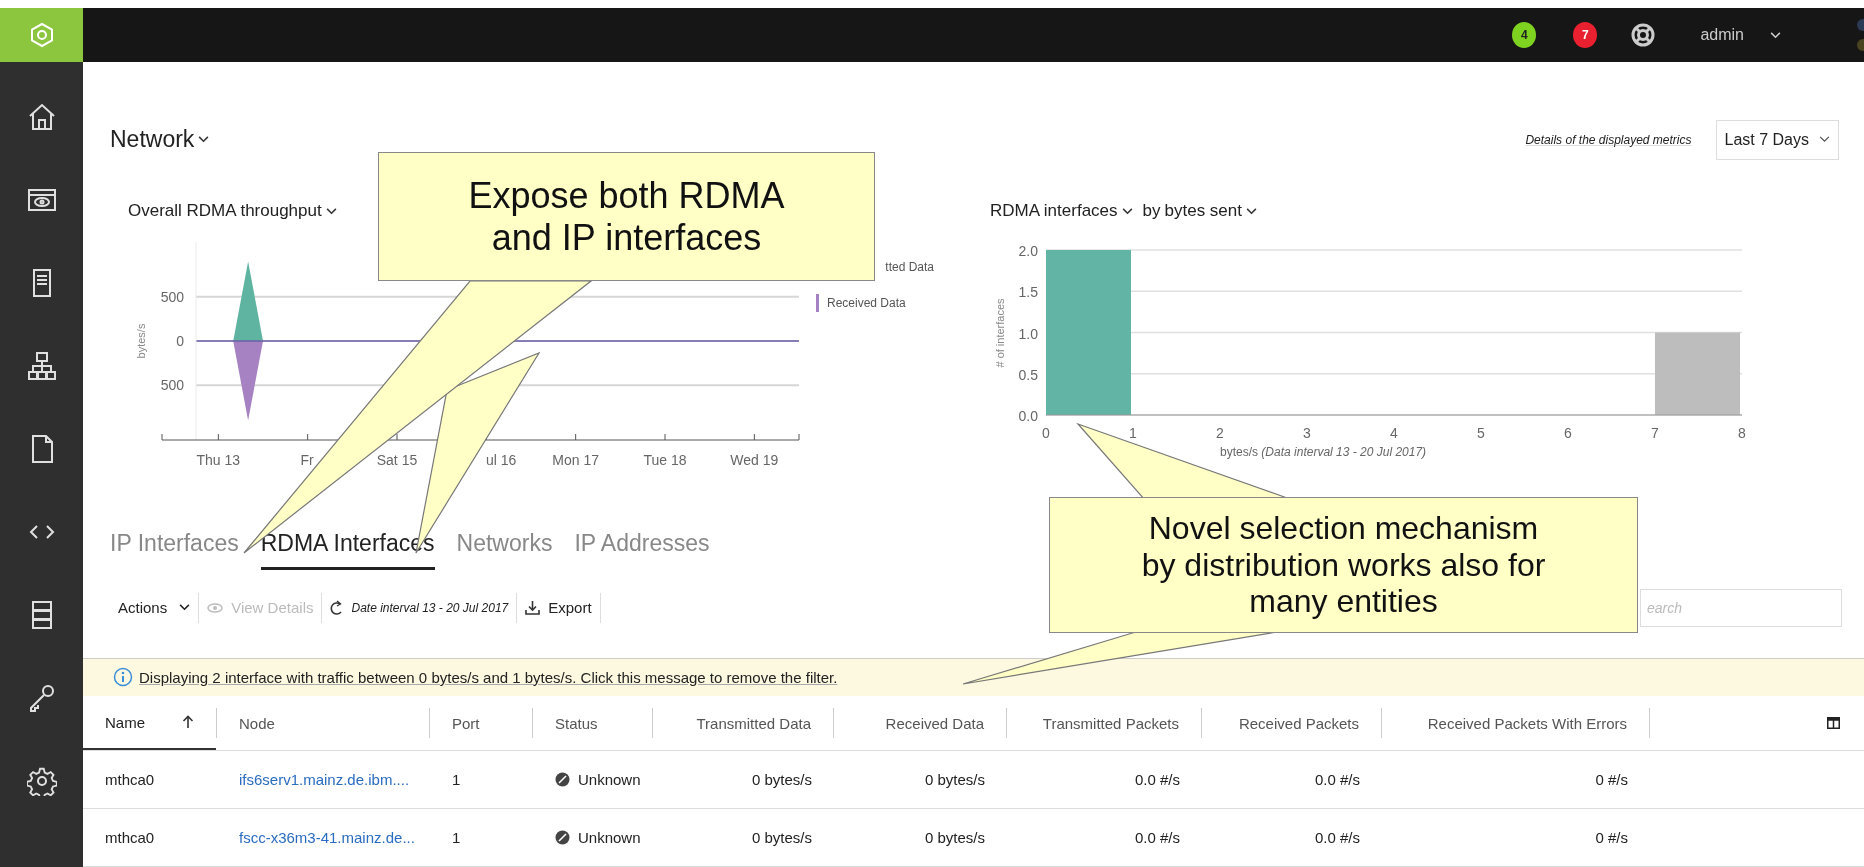 The height and width of the screenshot is (867, 1864). Describe the element at coordinates (570, 608) in the screenshot. I see `export-button: Export` at that location.